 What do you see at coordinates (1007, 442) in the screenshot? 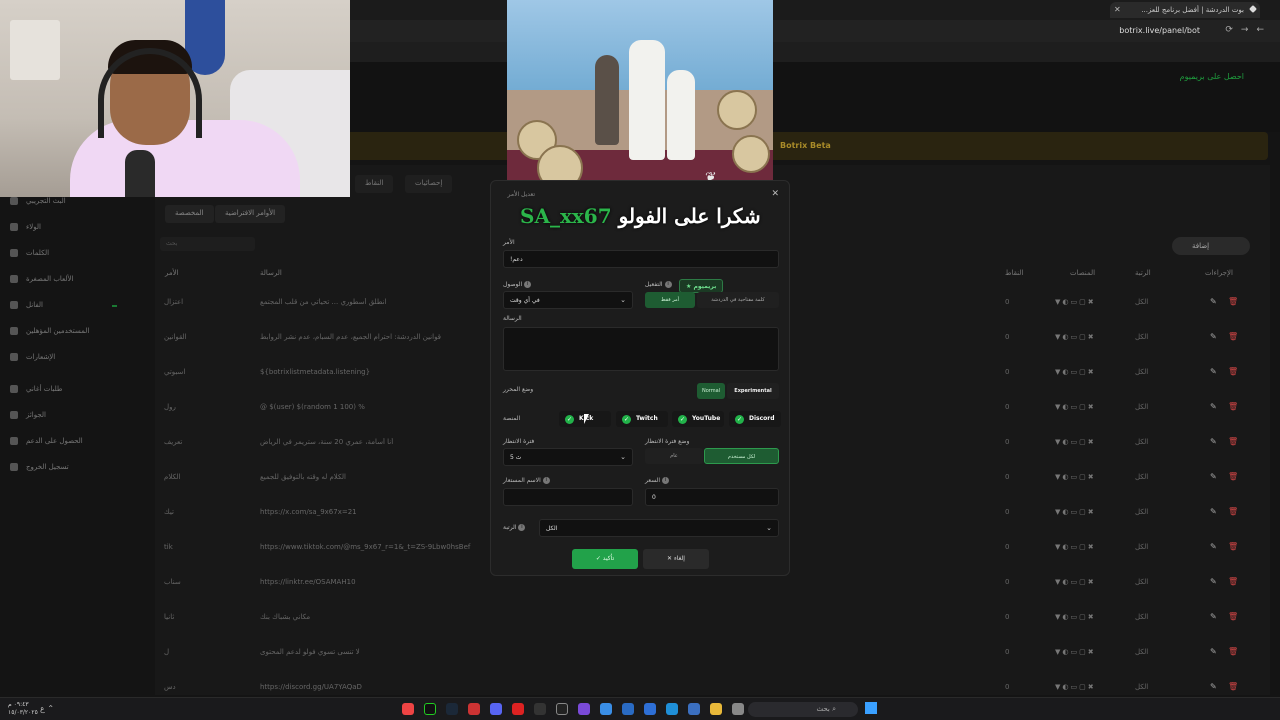
I see `command-points: 0` at bounding box center [1007, 442].